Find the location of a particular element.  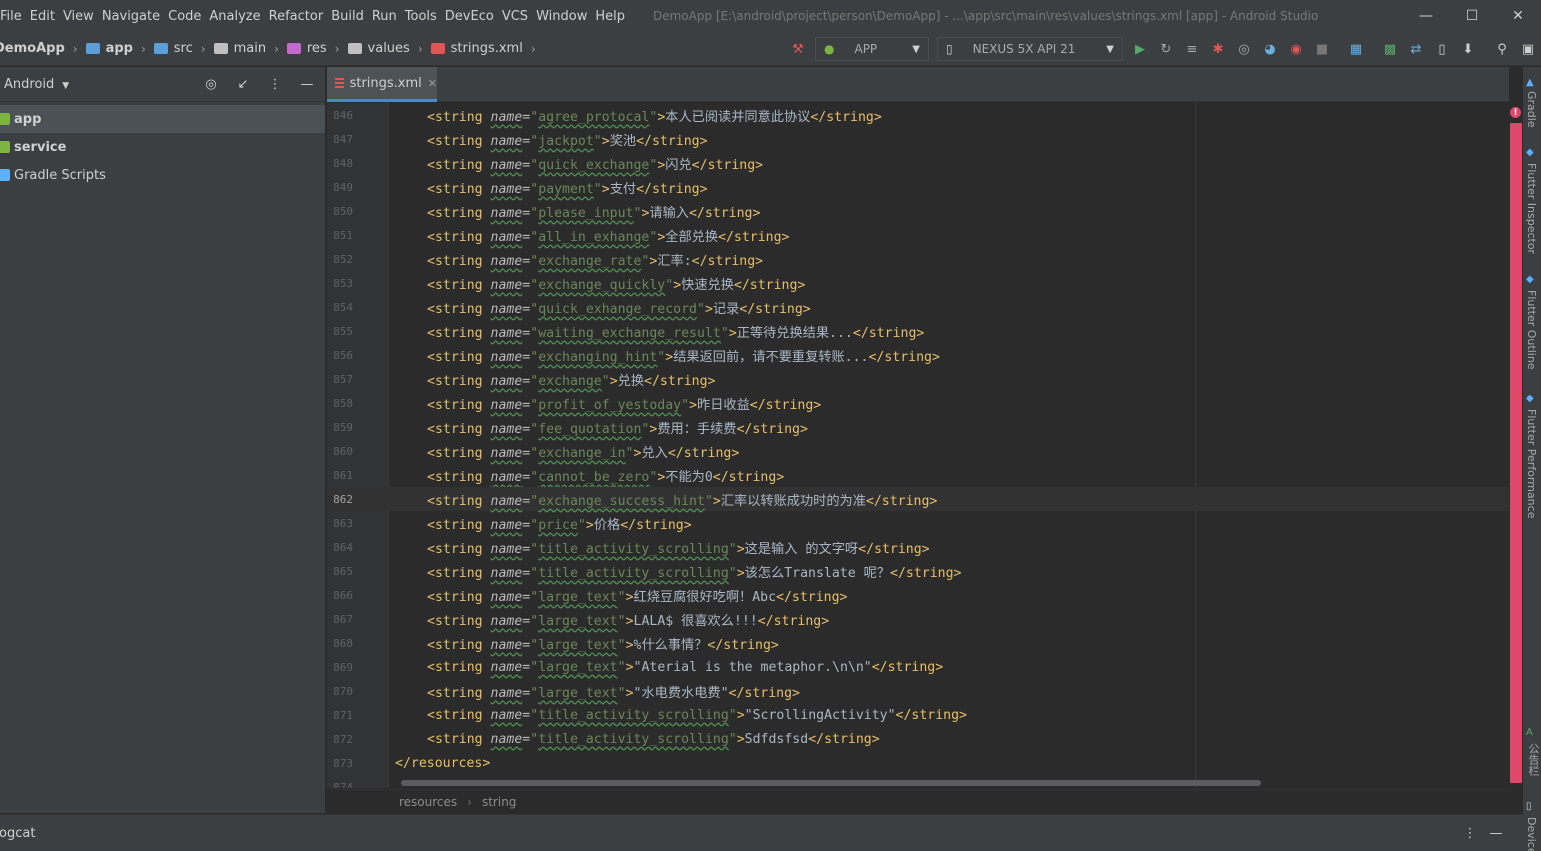

error-marker-bar is located at coordinates (1516, 453).